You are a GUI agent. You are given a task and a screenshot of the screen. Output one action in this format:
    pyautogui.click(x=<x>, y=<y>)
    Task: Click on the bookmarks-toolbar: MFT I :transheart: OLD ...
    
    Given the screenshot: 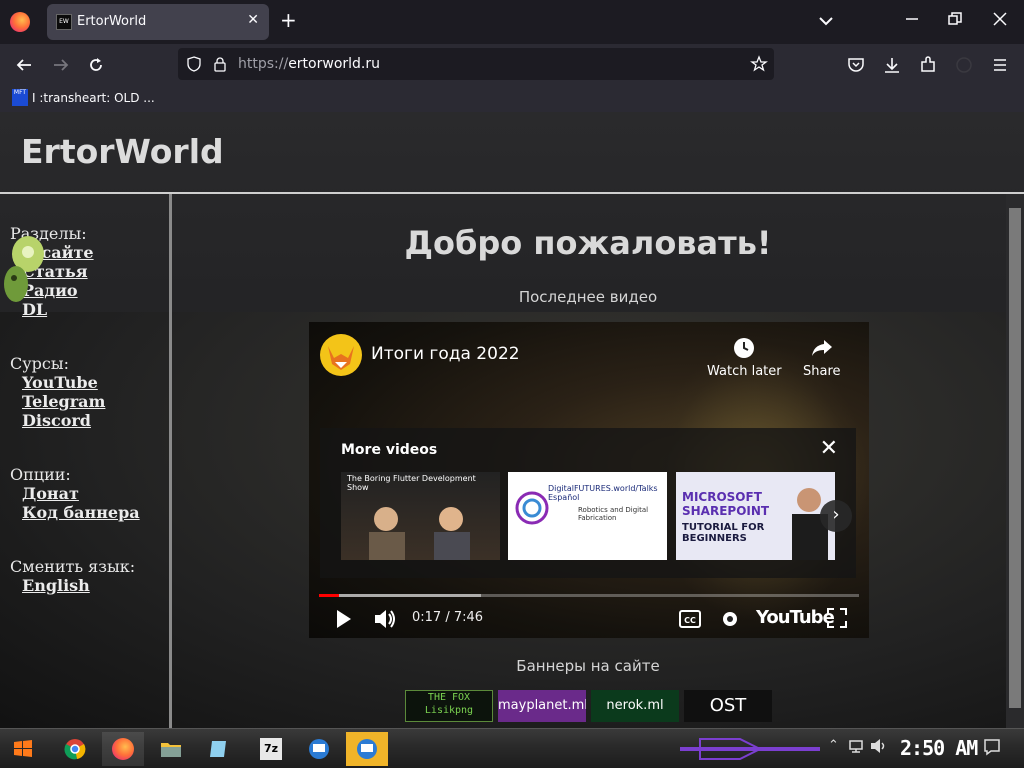 What is the action you would take?
    pyautogui.click(x=512, y=99)
    